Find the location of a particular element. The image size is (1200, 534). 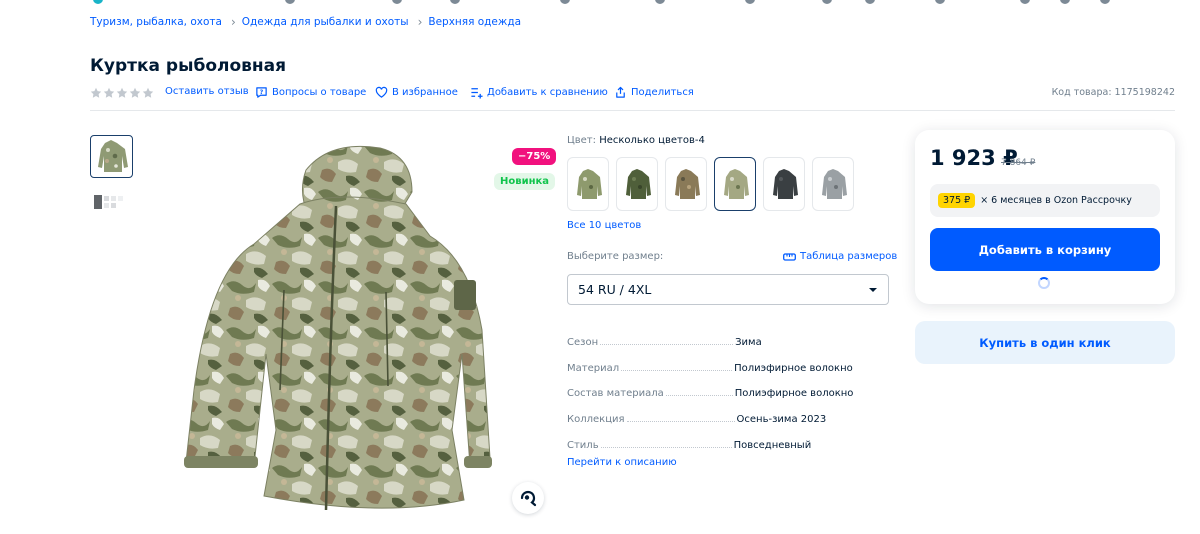

leave-review-label: Оставить отзыв is located at coordinates (207, 91).